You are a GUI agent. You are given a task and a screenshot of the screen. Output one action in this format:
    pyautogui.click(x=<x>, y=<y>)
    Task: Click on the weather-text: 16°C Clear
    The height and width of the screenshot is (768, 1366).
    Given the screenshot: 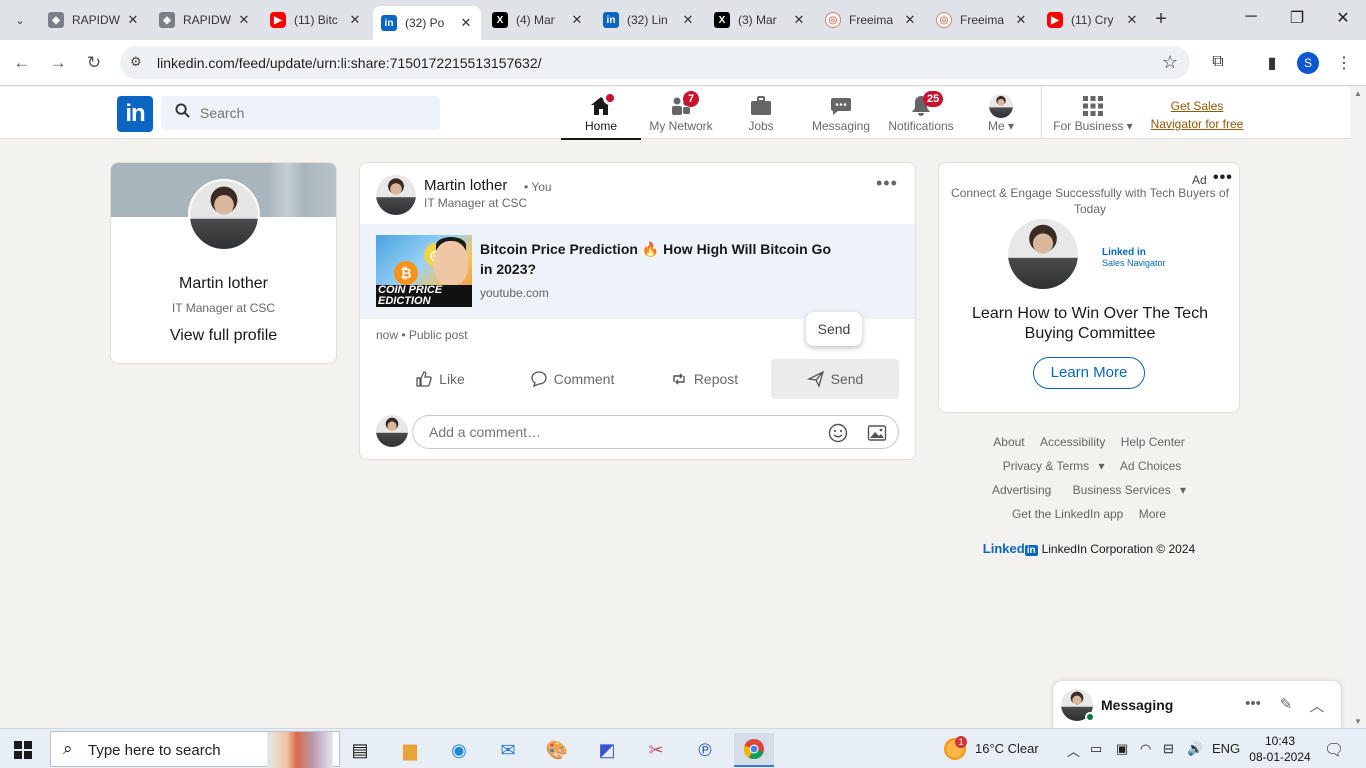 What is the action you would take?
    pyautogui.click(x=1007, y=748)
    